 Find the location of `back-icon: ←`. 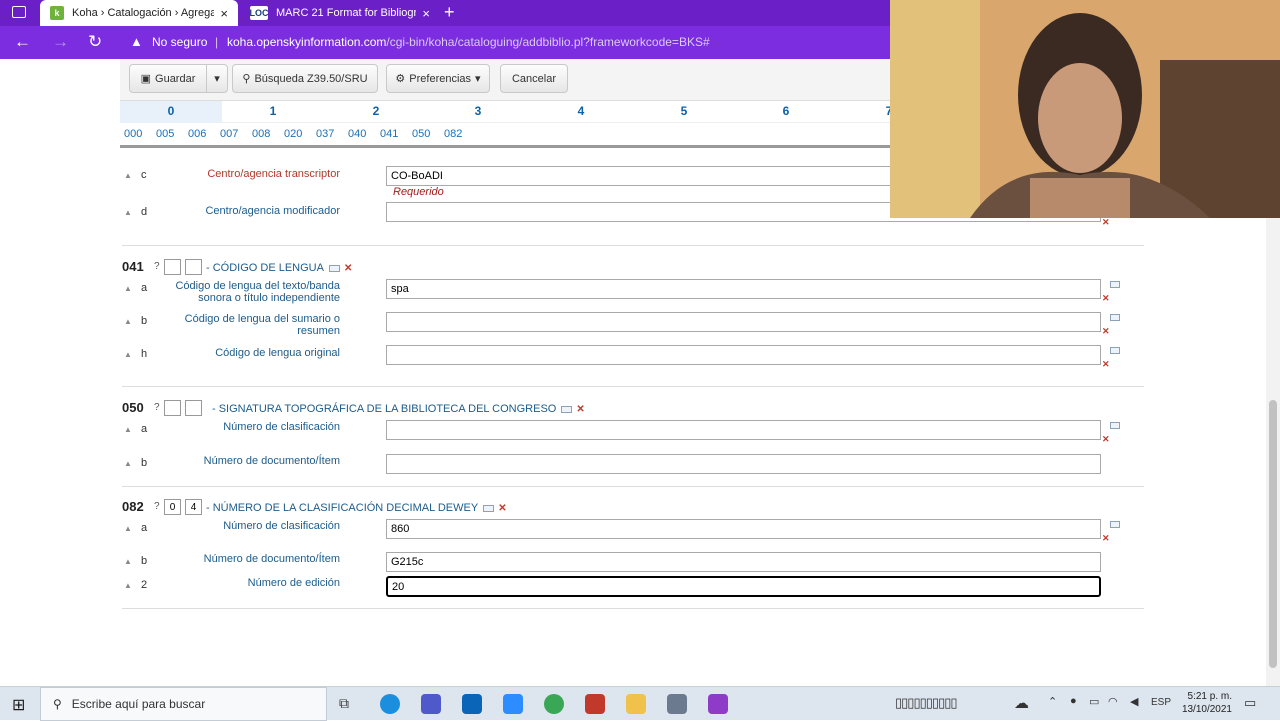

back-icon: ← is located at coordinates (22, 42).